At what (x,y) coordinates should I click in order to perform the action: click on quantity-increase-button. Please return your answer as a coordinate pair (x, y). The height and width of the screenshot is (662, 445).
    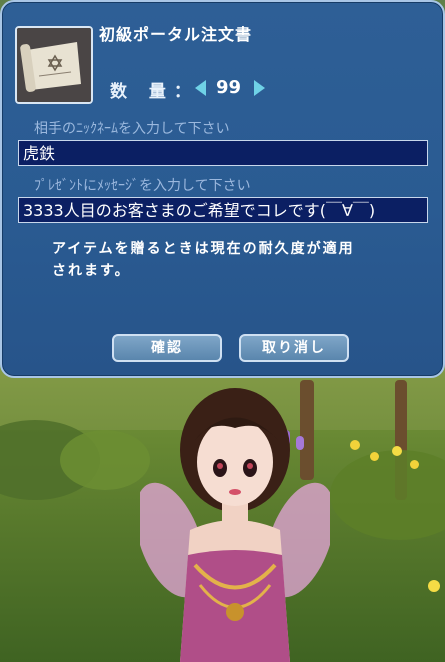
    Looking at the image, I should click on (259, 88).